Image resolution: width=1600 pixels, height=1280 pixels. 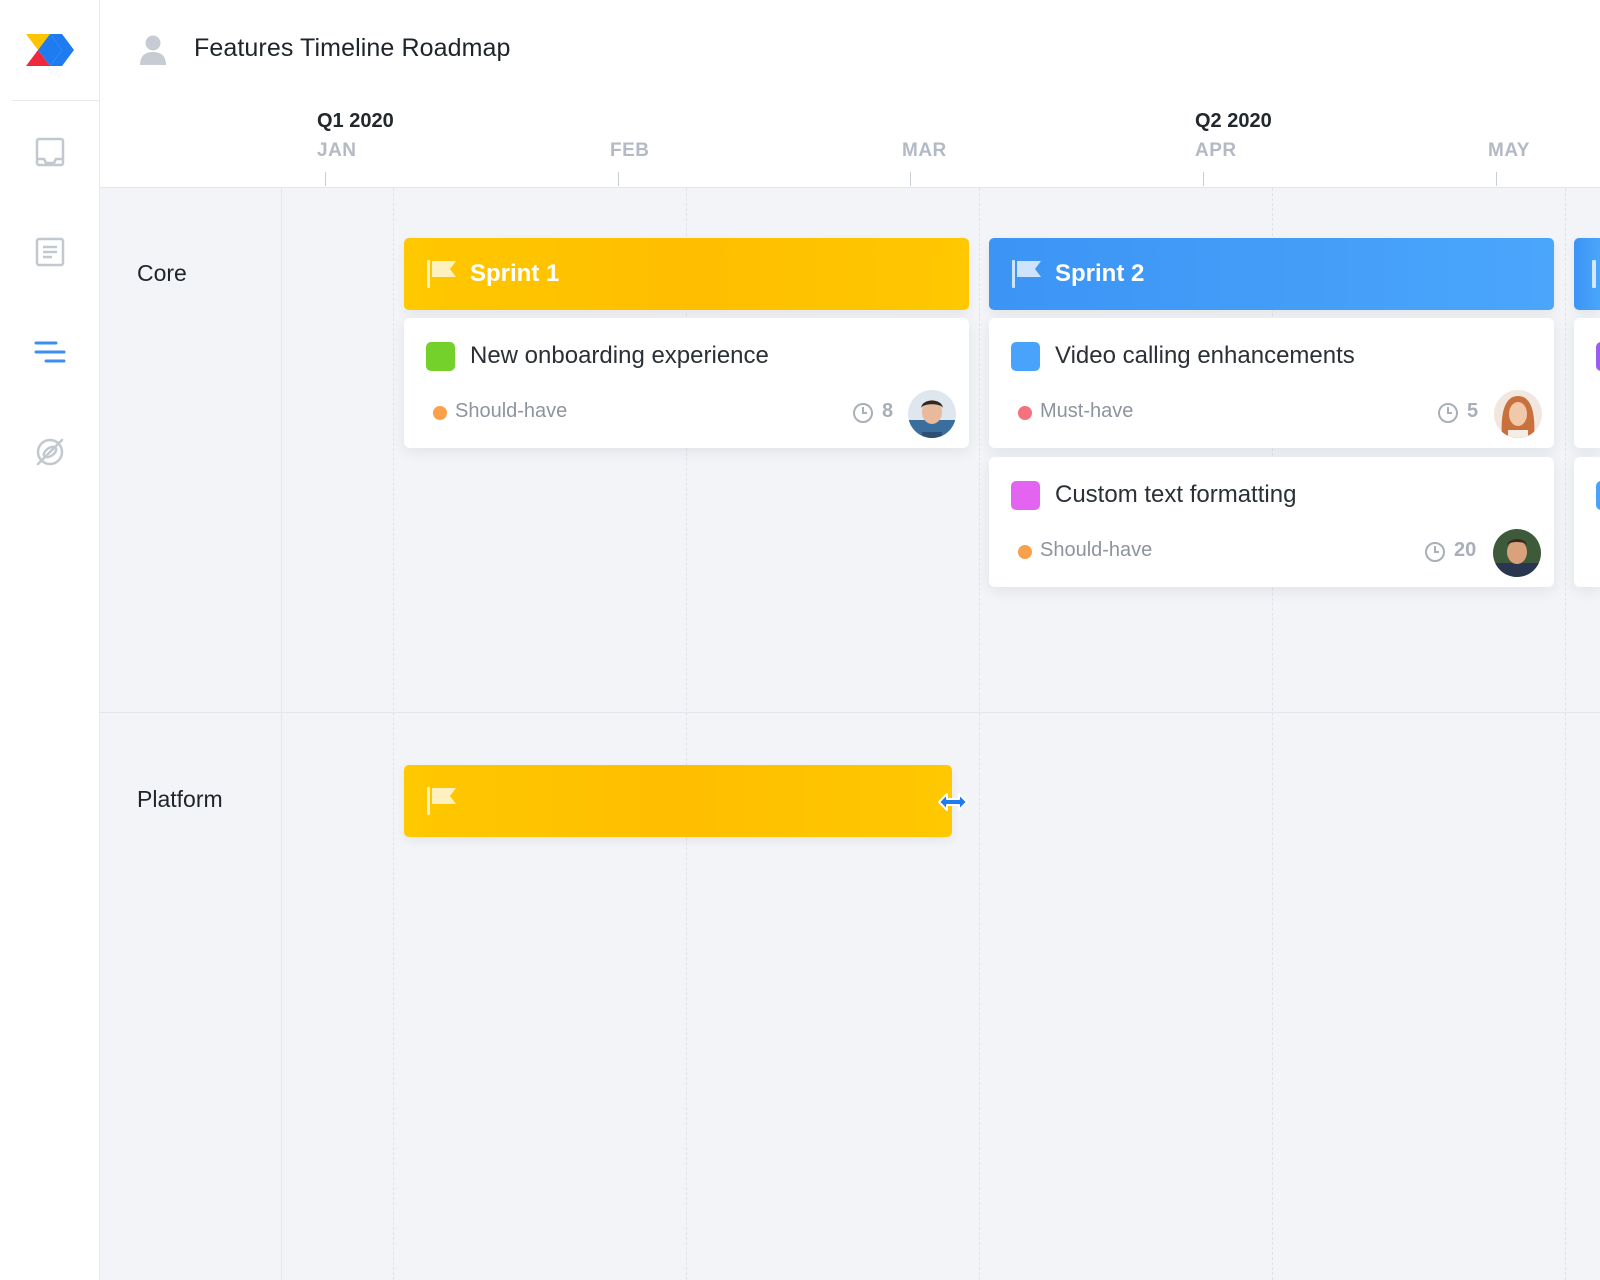 I want to click on feature-title: Custom text formatting, so click(x=1175, y=495).